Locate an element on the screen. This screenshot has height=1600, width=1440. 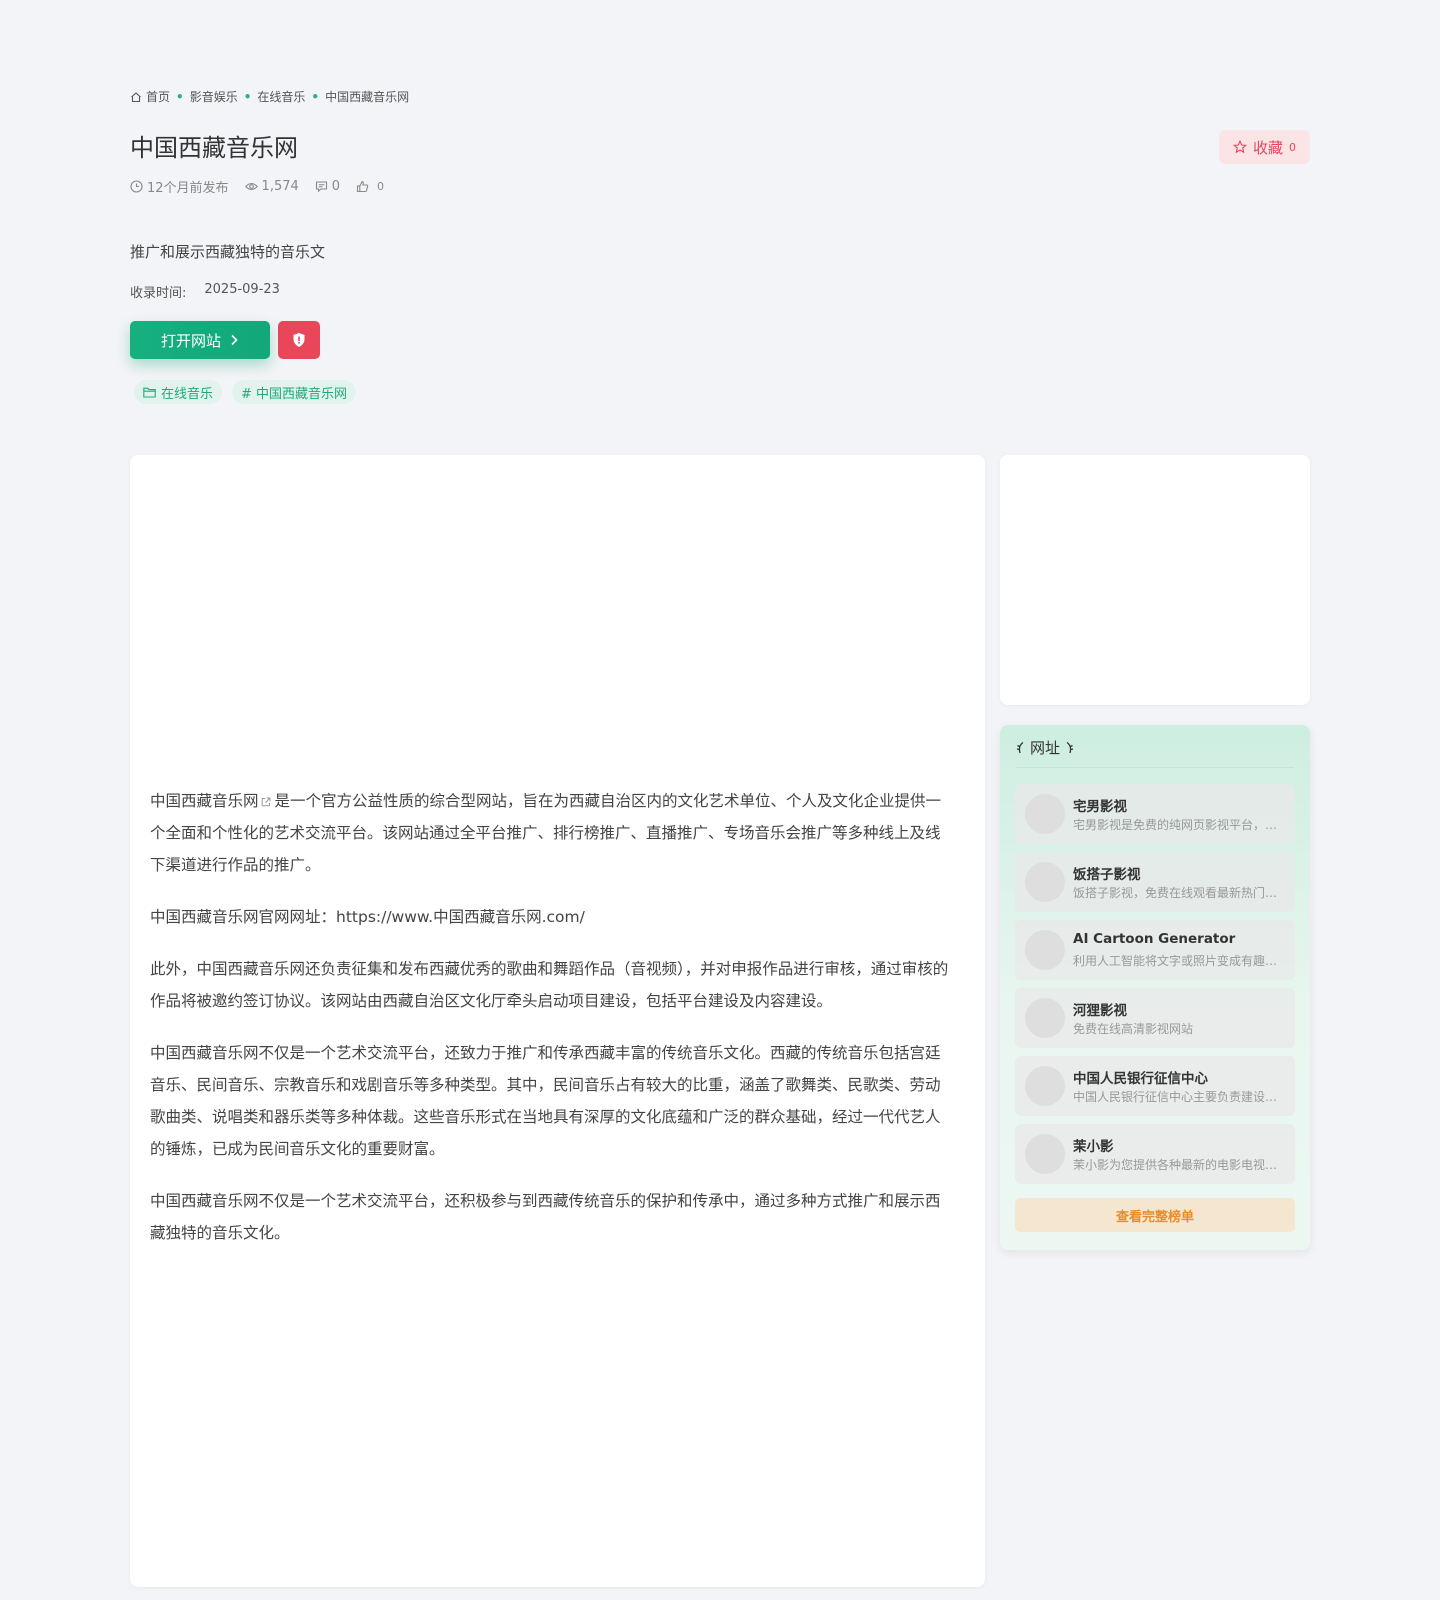
breadcrumb-home: 首页 is located at coordinates (158, 96).